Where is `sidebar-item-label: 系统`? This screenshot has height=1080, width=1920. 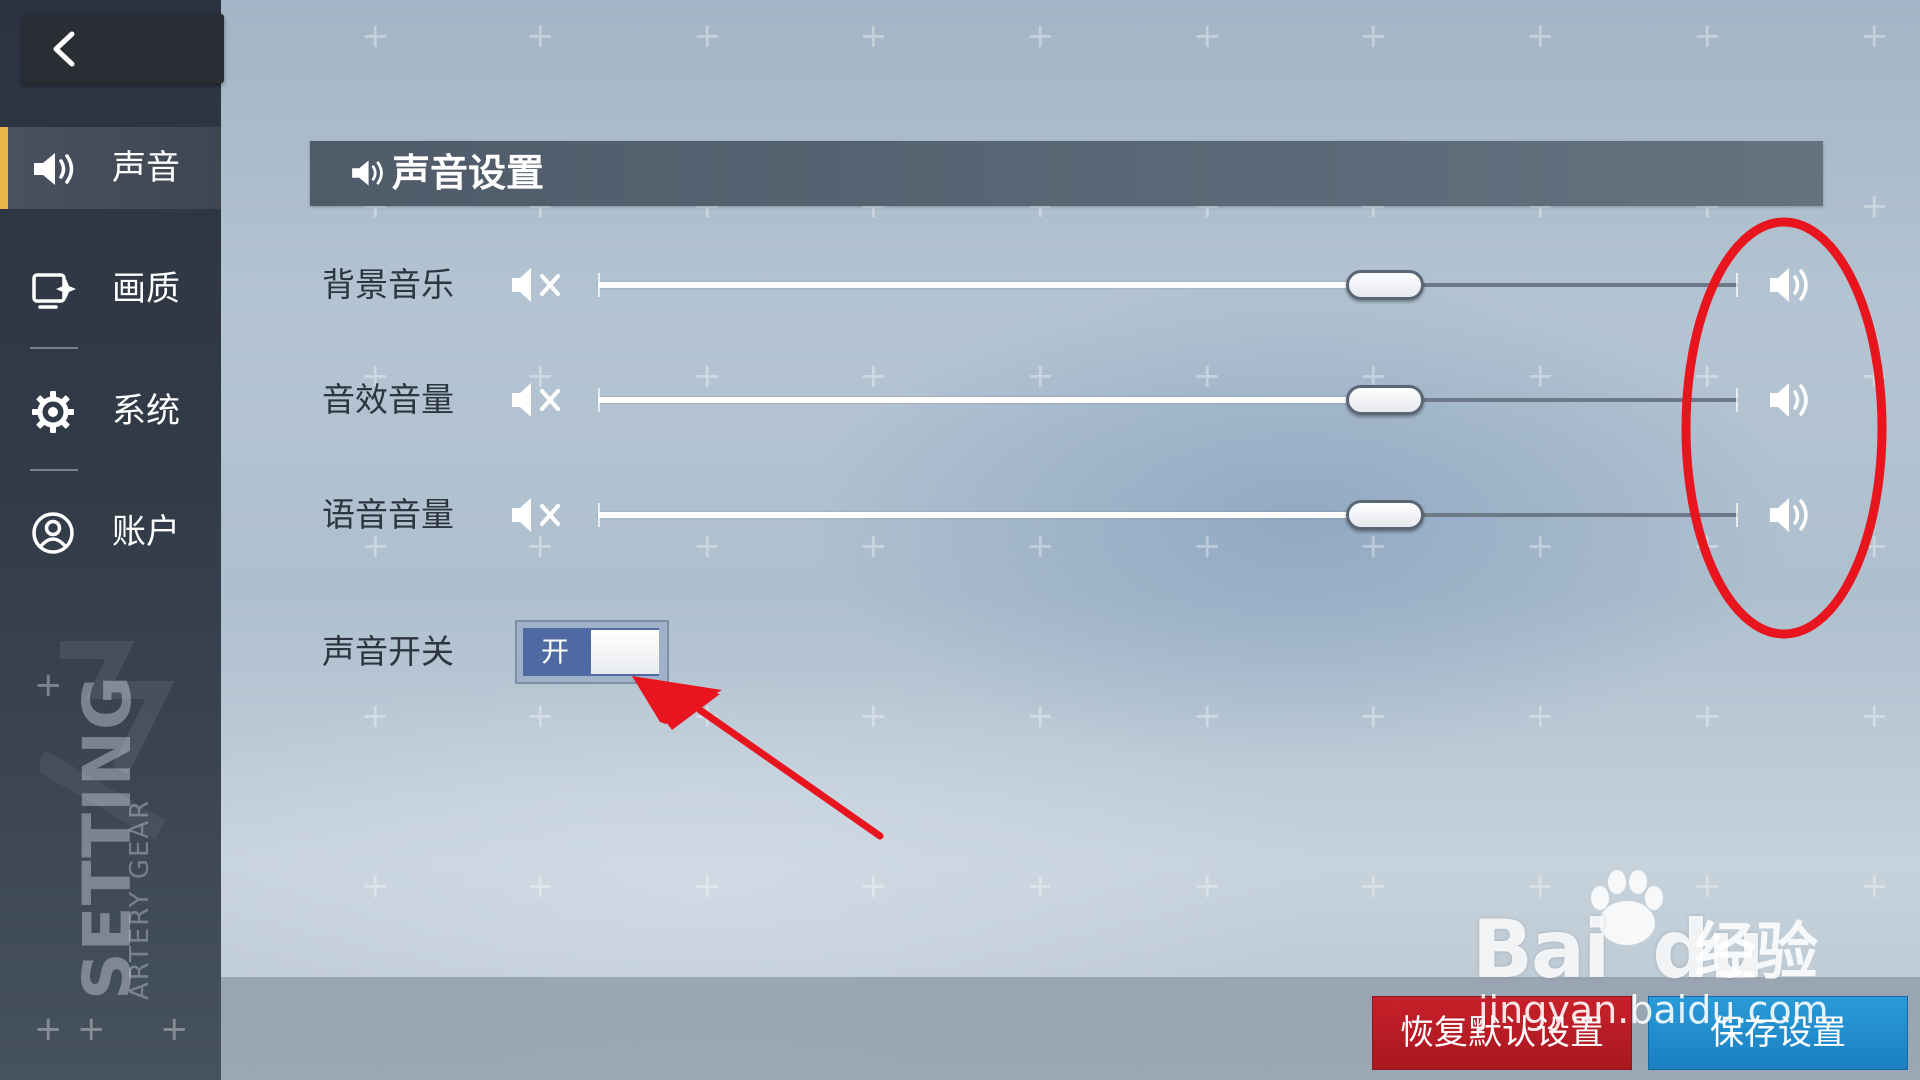 sidebar-item-label: 系统 is located at coordinates (146, 411).